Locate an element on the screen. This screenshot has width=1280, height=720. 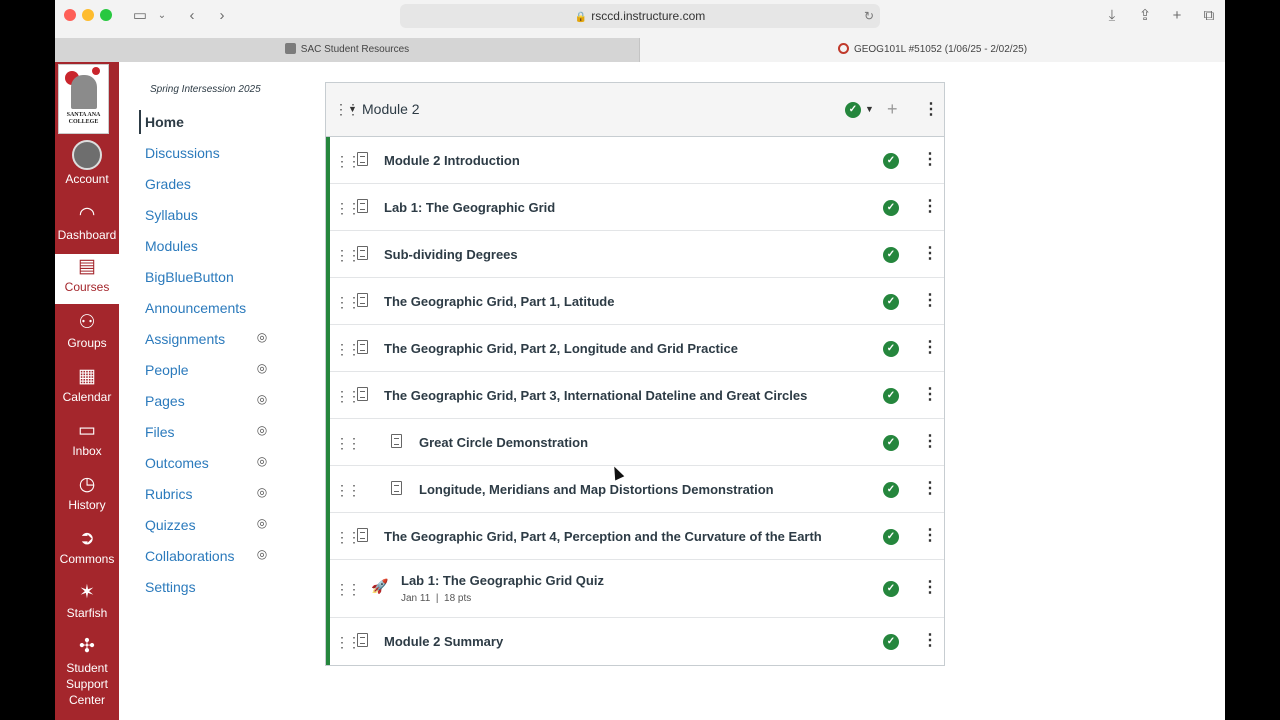
global-nav-inbox: ▭ Inbox is located at coordinates (87, 445).